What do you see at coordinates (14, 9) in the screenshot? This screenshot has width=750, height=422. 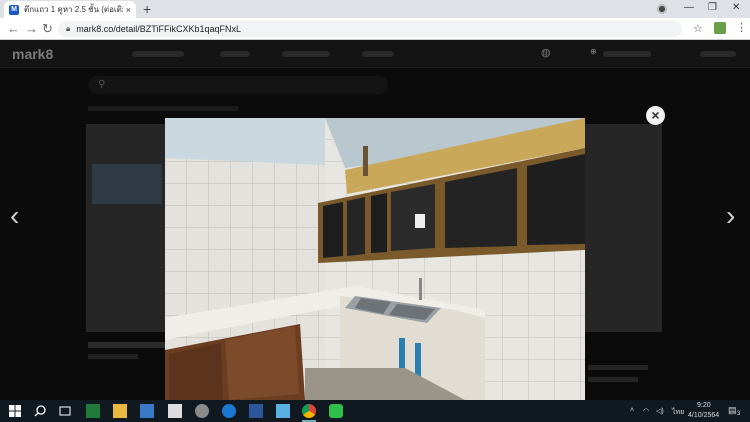 I see `site-favicon-icon: M` at bounding box center [14, 9].